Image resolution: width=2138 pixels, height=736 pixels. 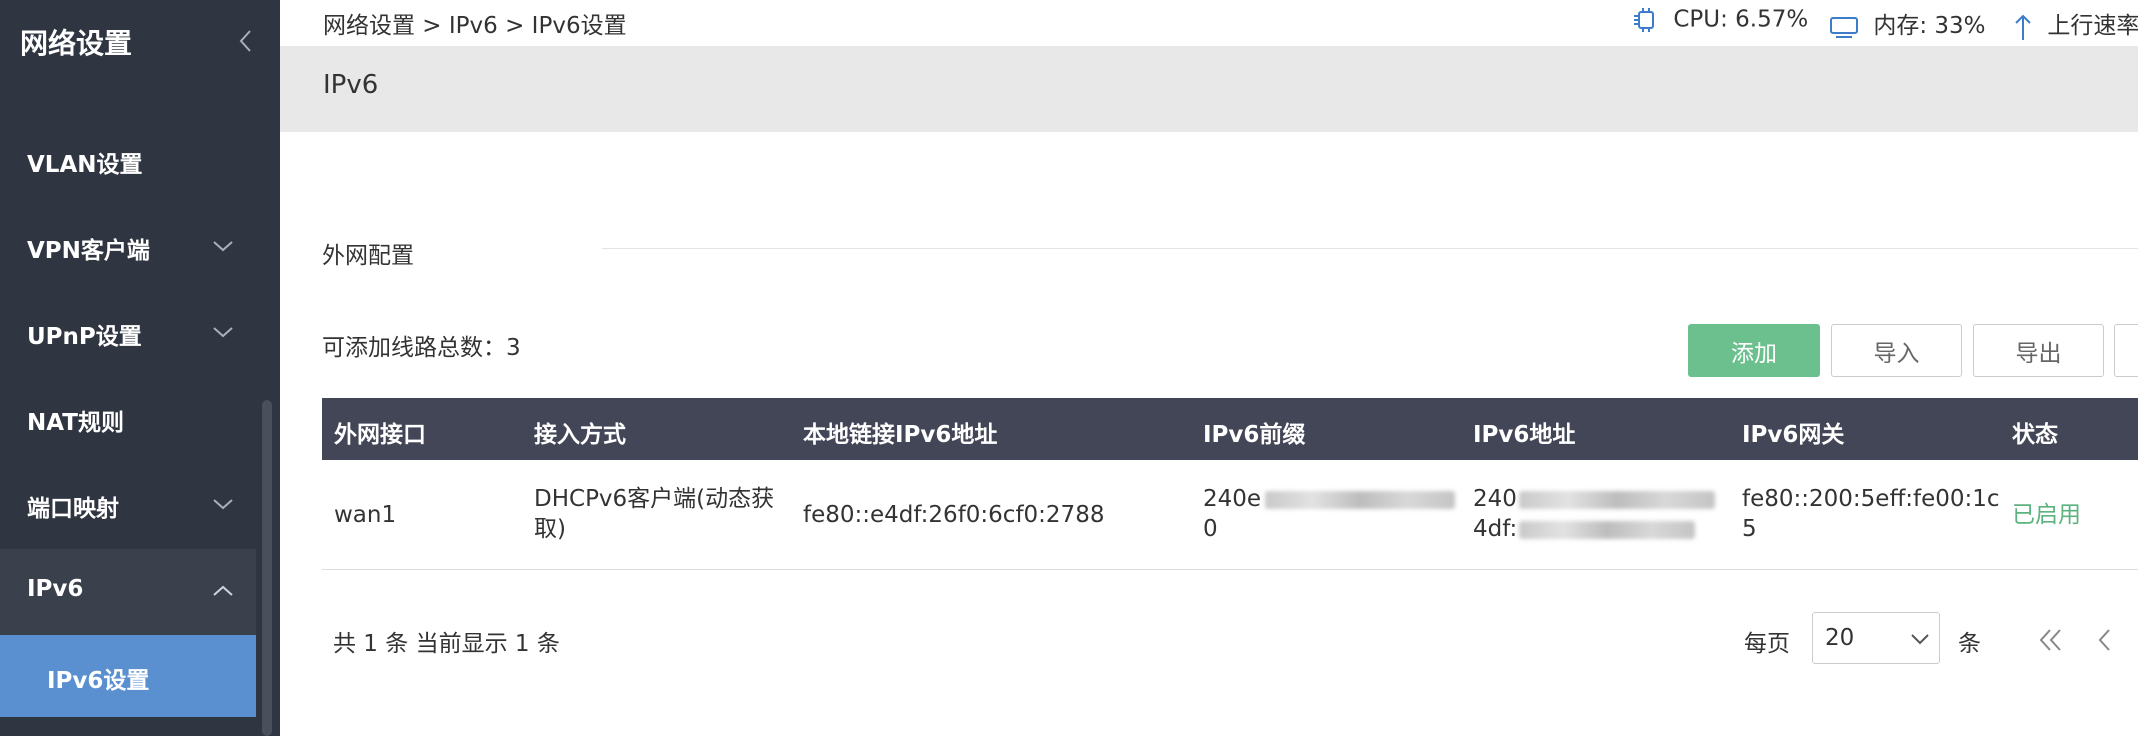 What do you see at coordinates (1840, 638) in the screenshot?
I see `per-page-value: 20` at bounding box center [1840, 638].